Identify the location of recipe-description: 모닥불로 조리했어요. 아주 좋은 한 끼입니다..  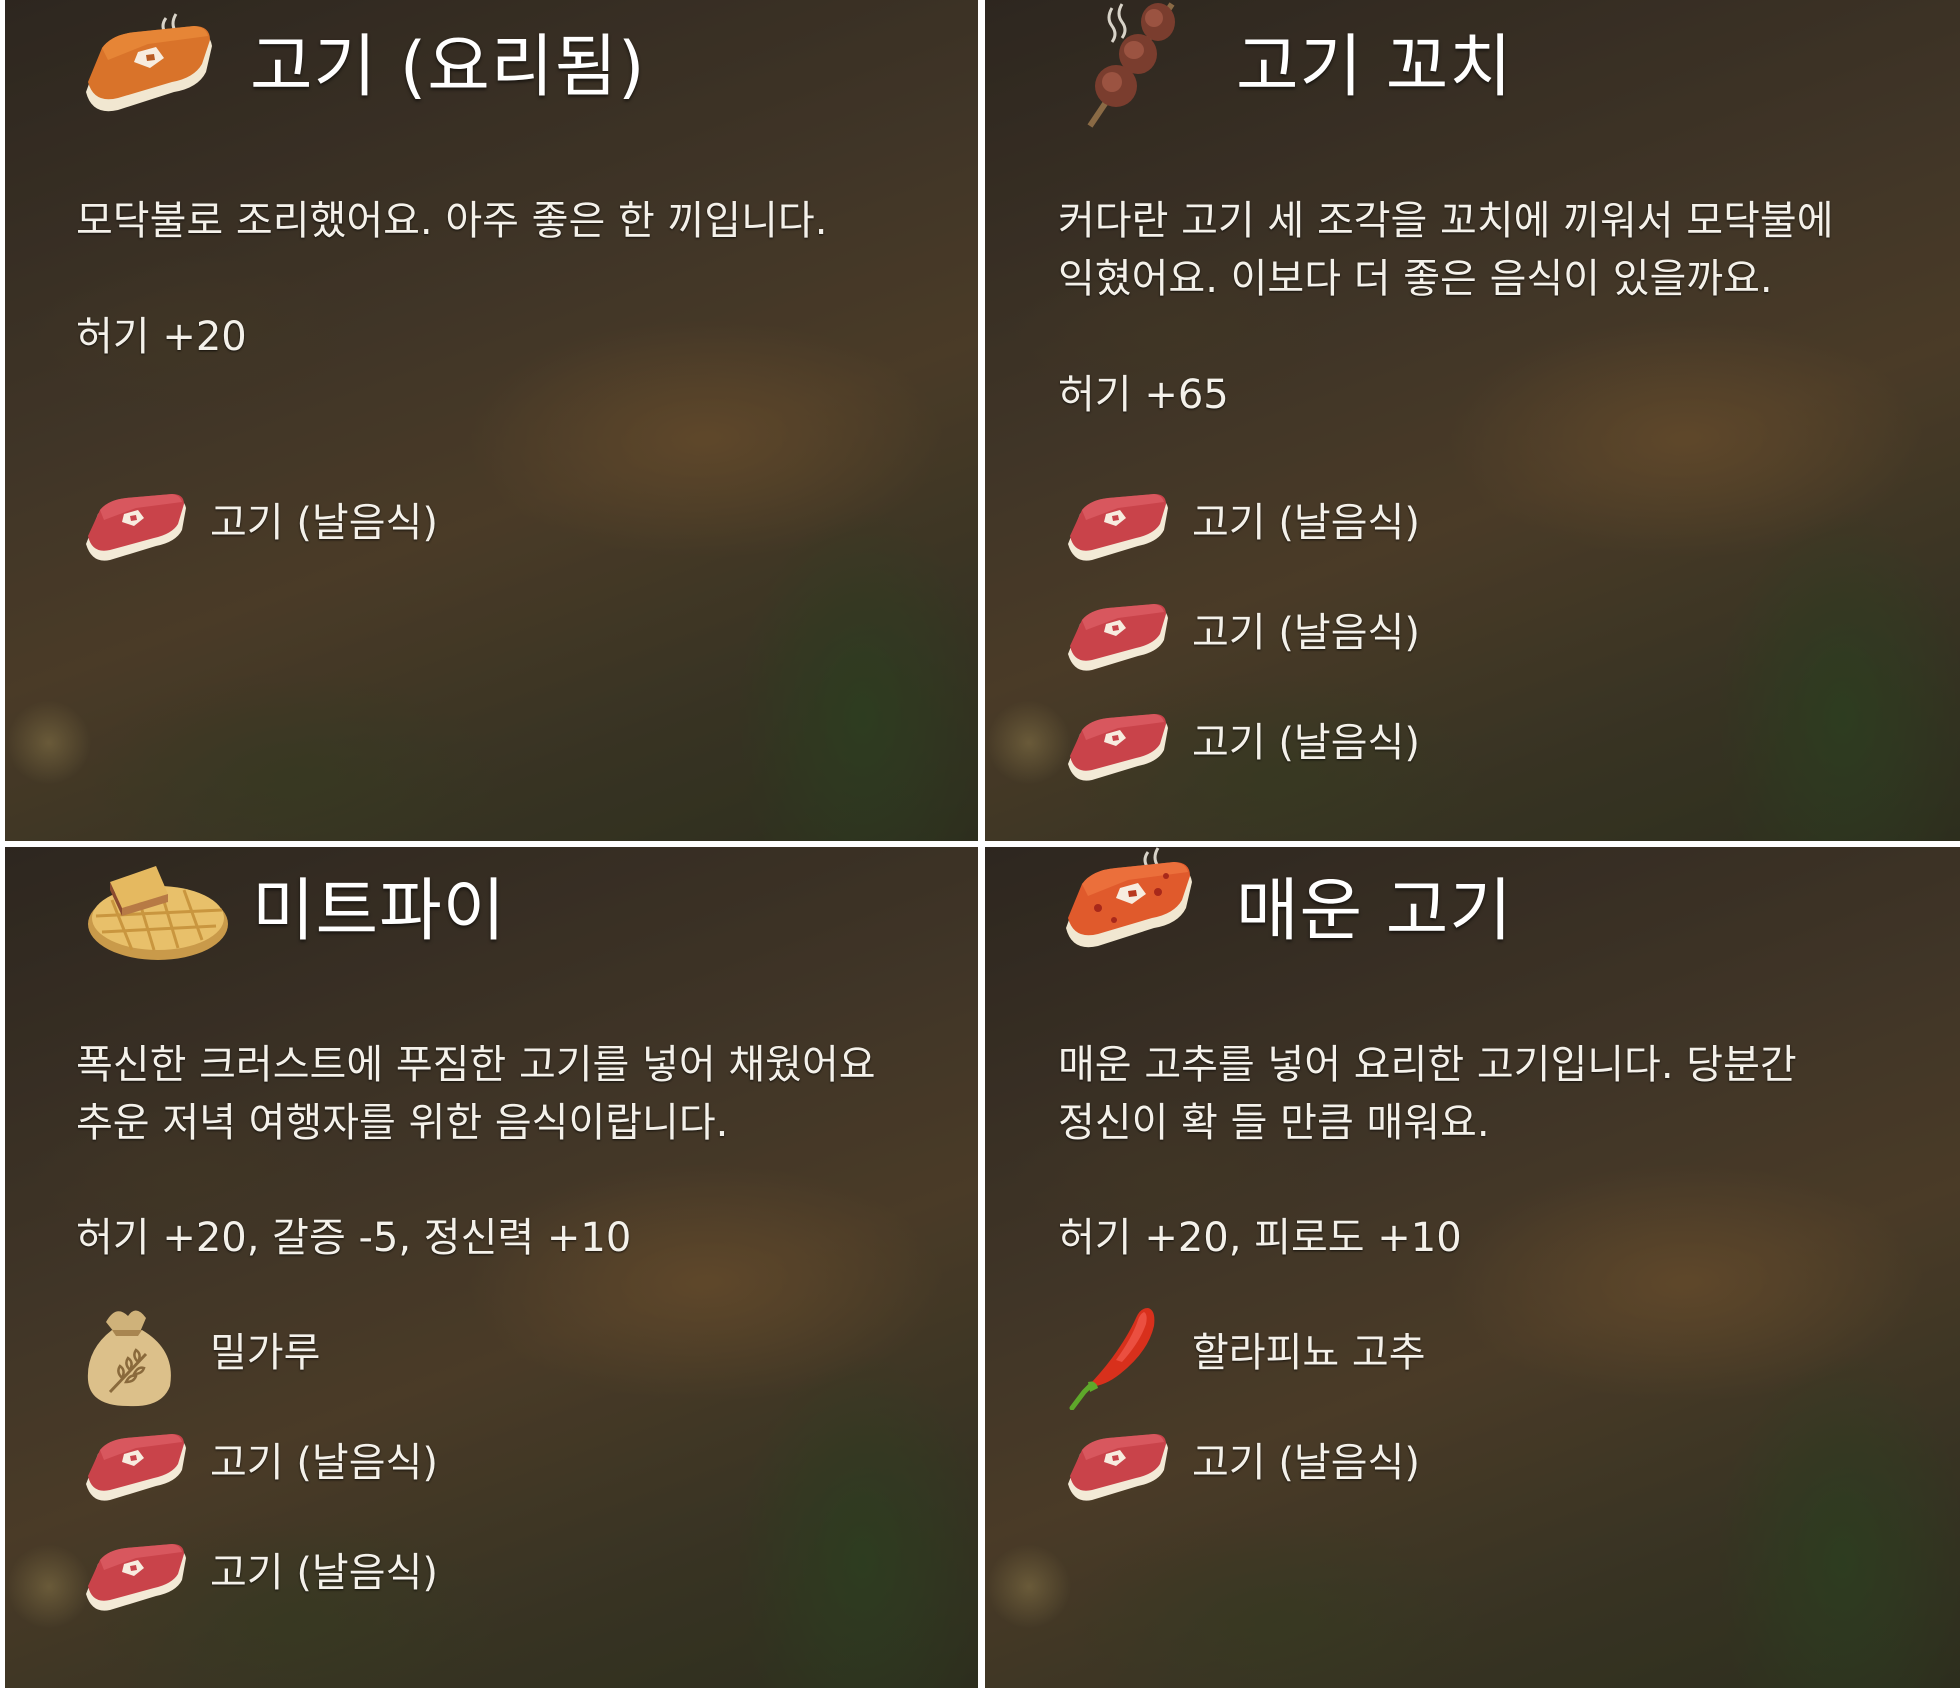
(452, 221).